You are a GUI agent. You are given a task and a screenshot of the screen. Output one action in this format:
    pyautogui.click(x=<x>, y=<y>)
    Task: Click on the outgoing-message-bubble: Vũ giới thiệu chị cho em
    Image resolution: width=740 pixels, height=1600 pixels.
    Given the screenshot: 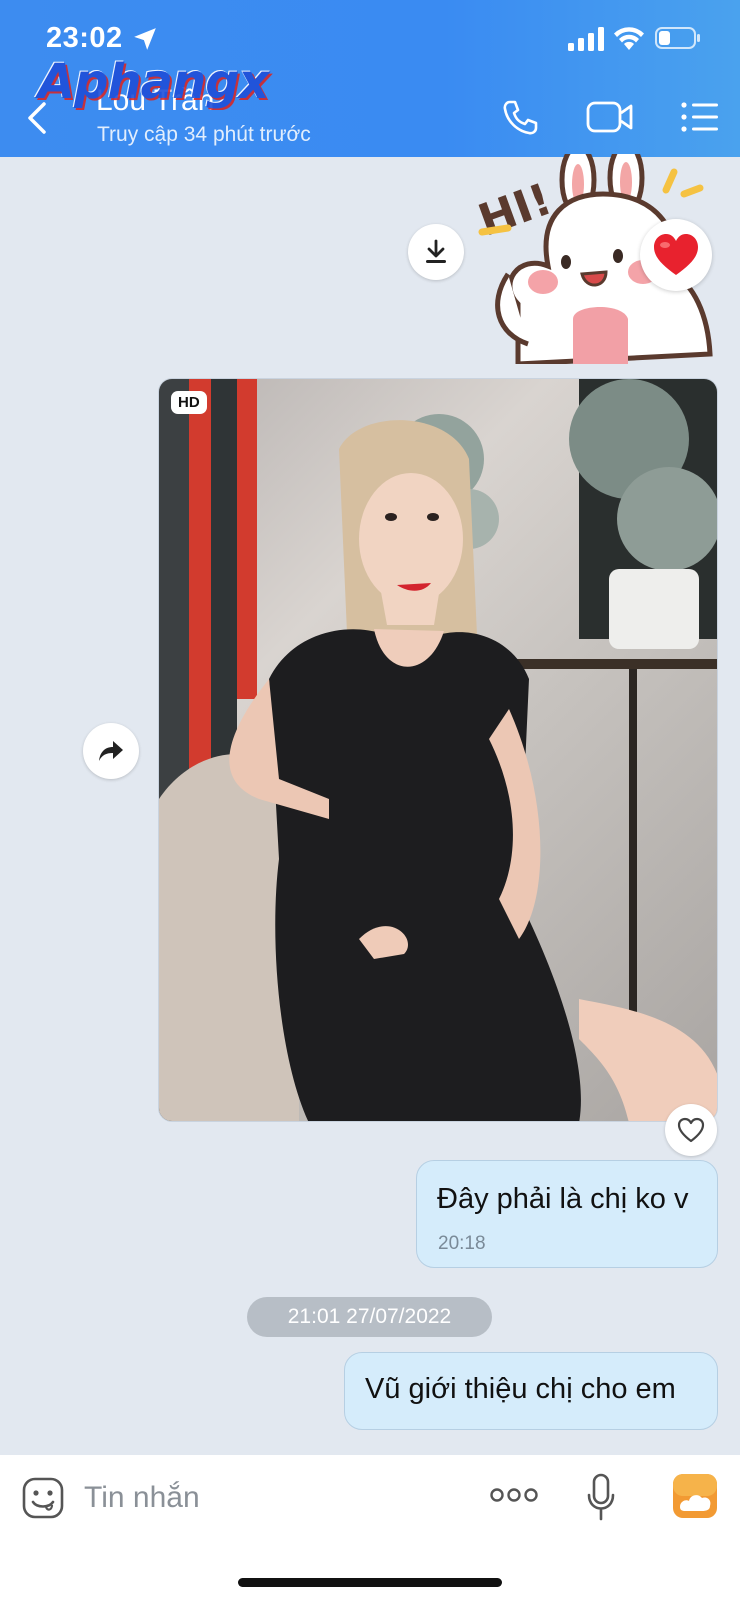 What is the action you would take?
    pyautogui.click(x=531, y=1391)
    